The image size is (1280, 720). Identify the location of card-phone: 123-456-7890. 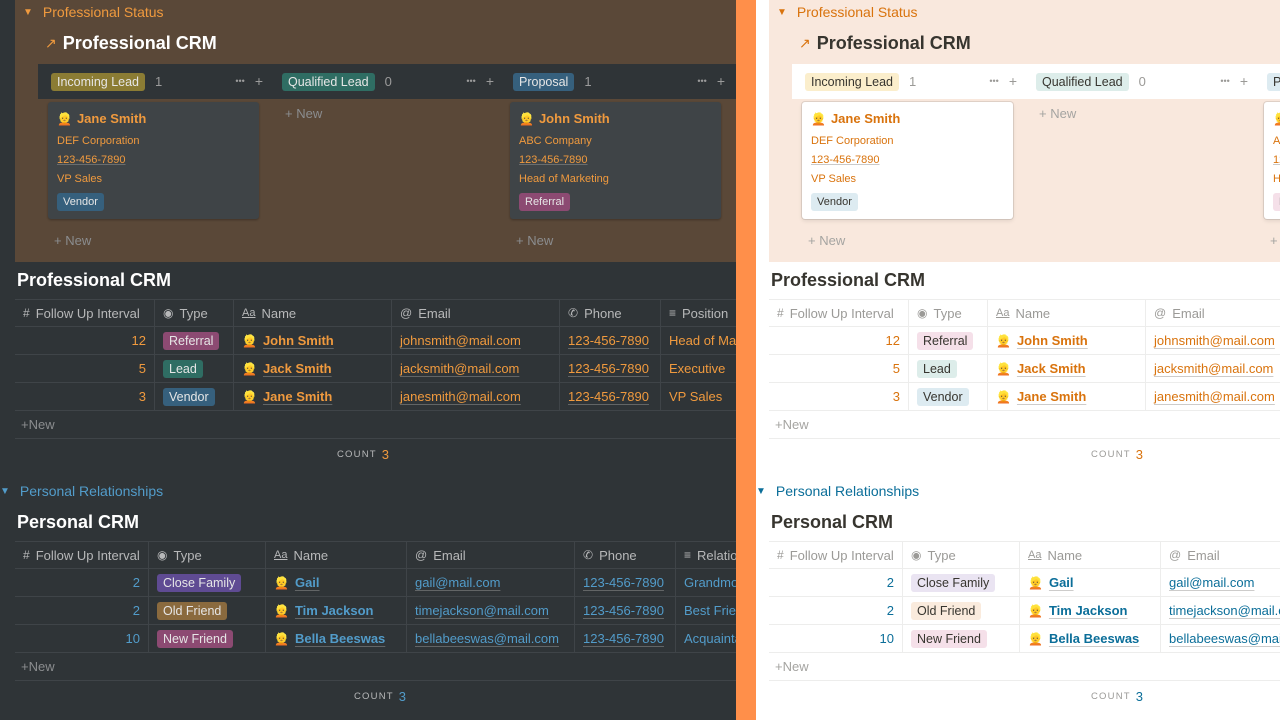
(153, 160).